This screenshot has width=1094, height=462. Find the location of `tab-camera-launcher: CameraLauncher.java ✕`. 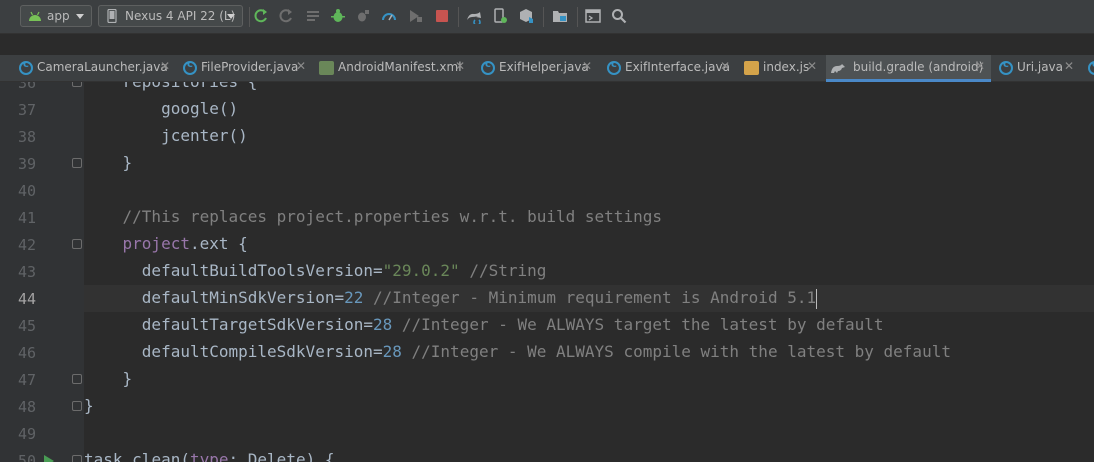

tab-camera-launcher: CameraLauncher.java ✕ is located at coordinates (95, 68).